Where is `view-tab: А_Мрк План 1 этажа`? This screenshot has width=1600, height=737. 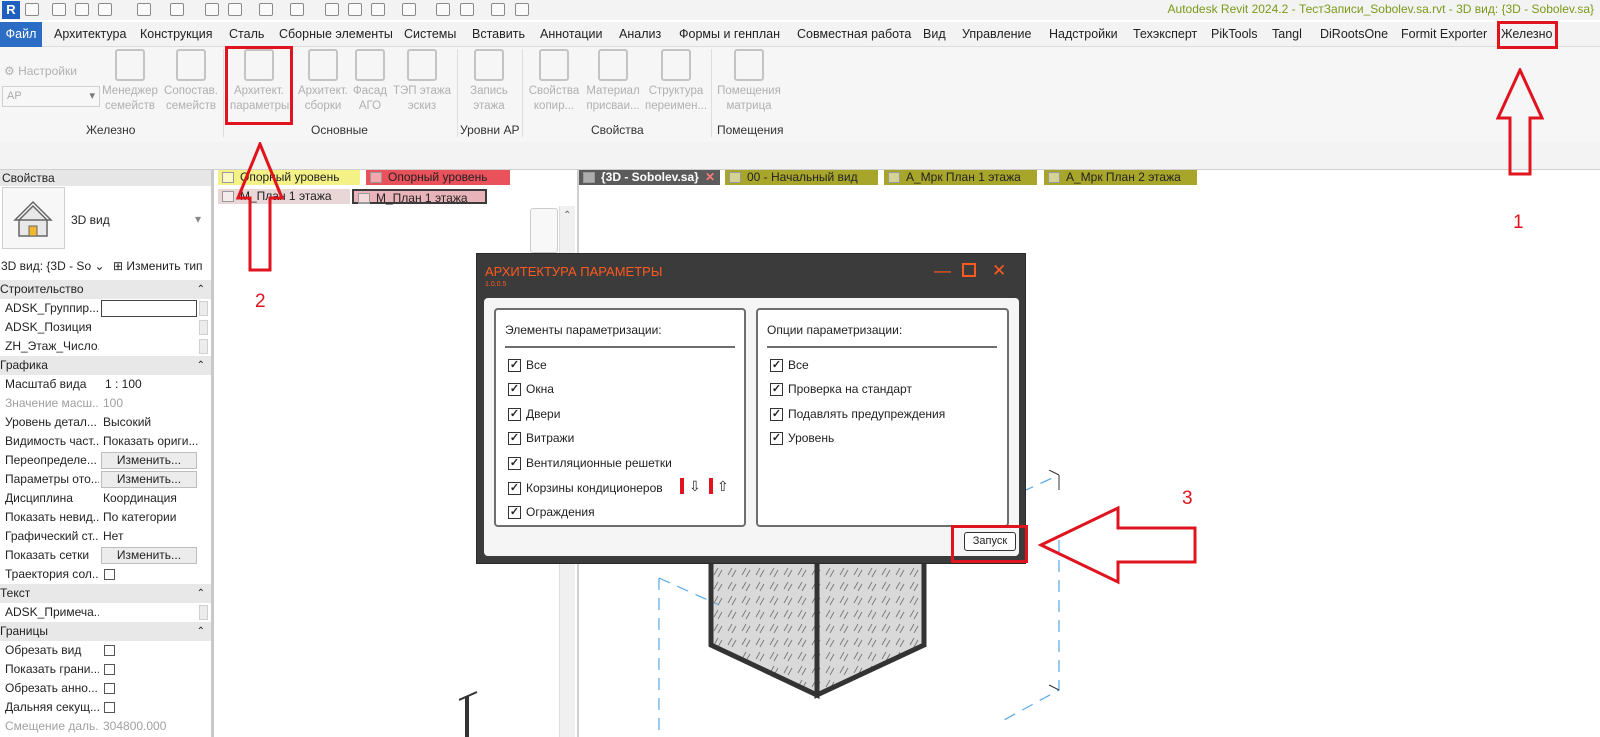 view-tab: А_Мрк План 1 этажа is located at coordinates (960, 177).